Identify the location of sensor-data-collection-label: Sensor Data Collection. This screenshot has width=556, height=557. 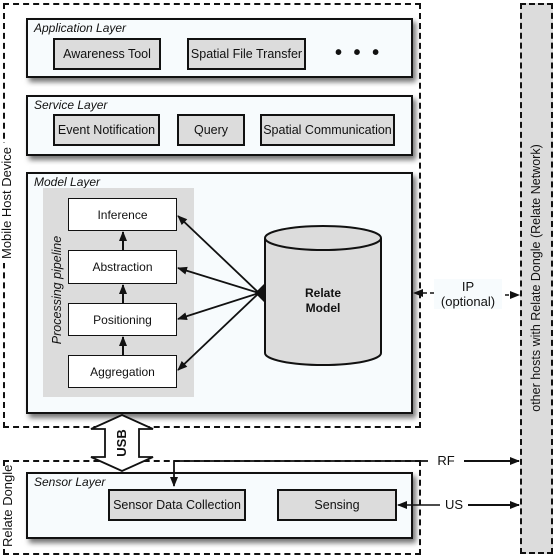
(177, 505).